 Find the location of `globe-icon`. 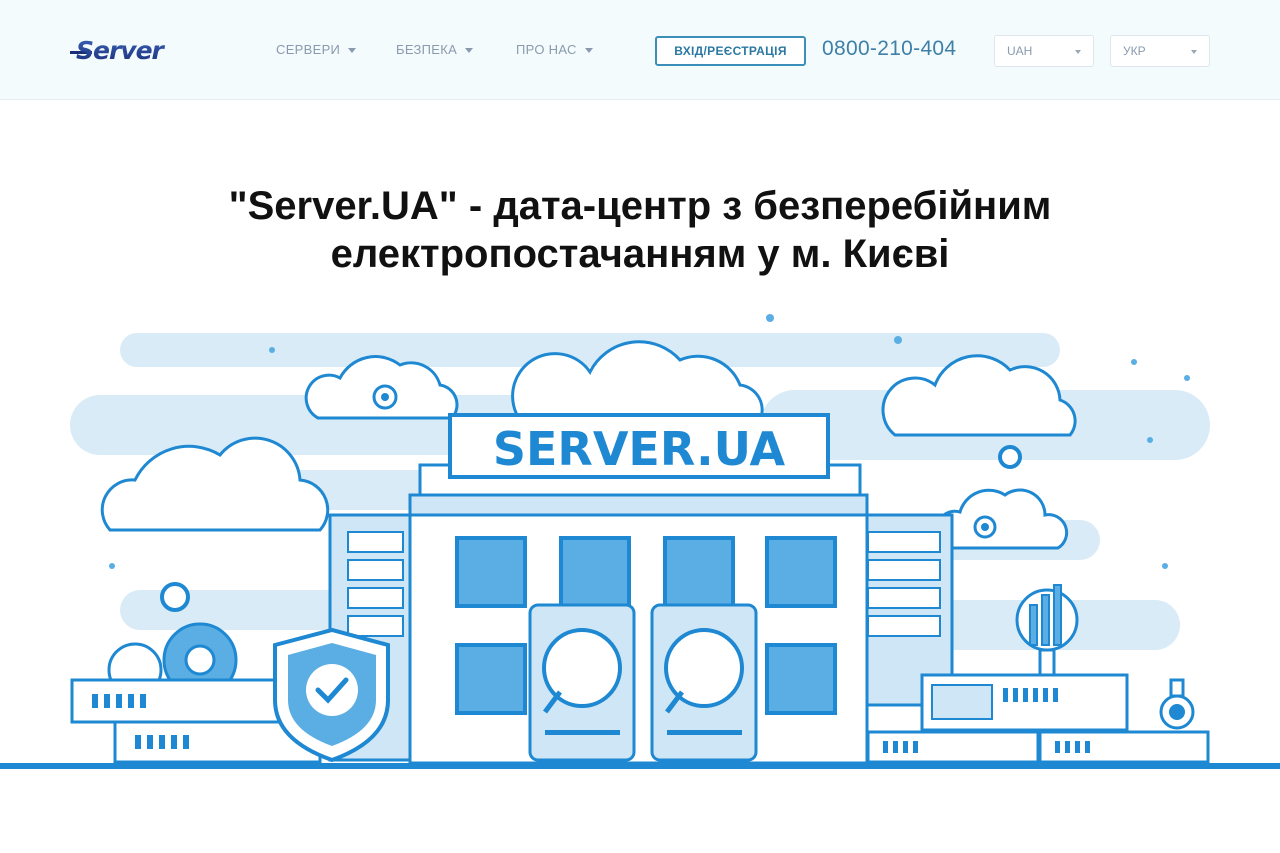

globe-icon is located at coordinates (1177, 704).